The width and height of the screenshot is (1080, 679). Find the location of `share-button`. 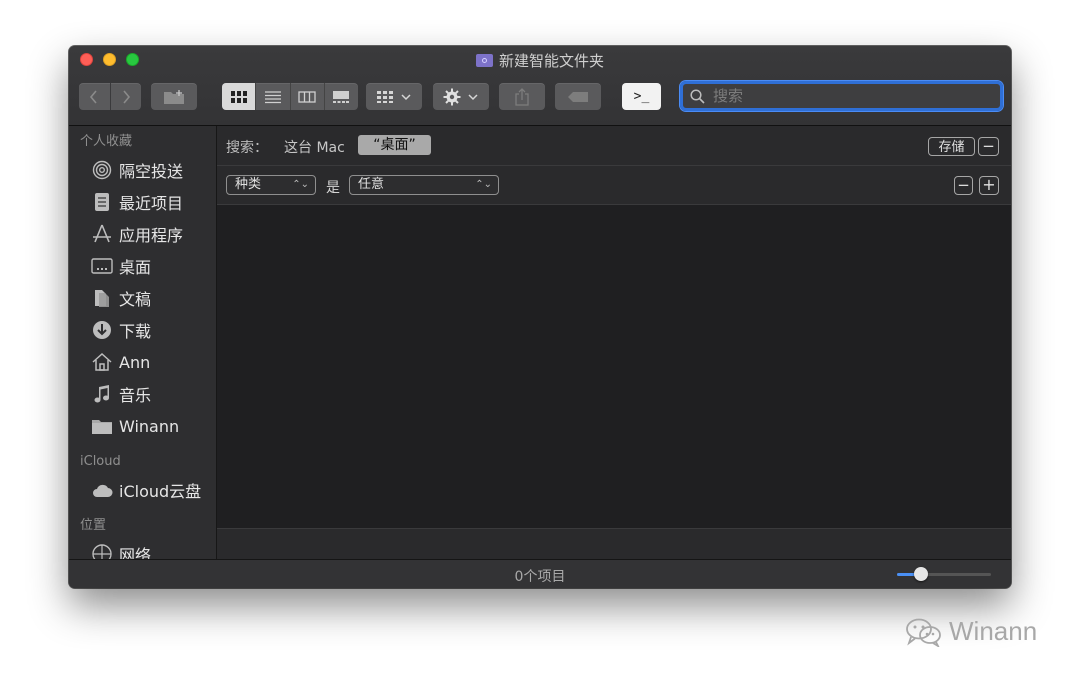

share-button is located at coordinates (522, 96).